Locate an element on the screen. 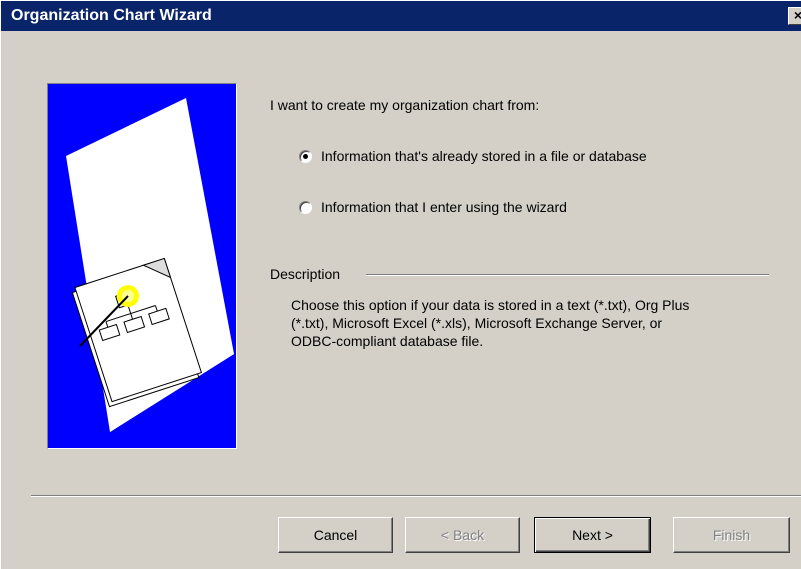 The image size is (801, 569). finish-button: Finish is located at coordinates (731, 535).